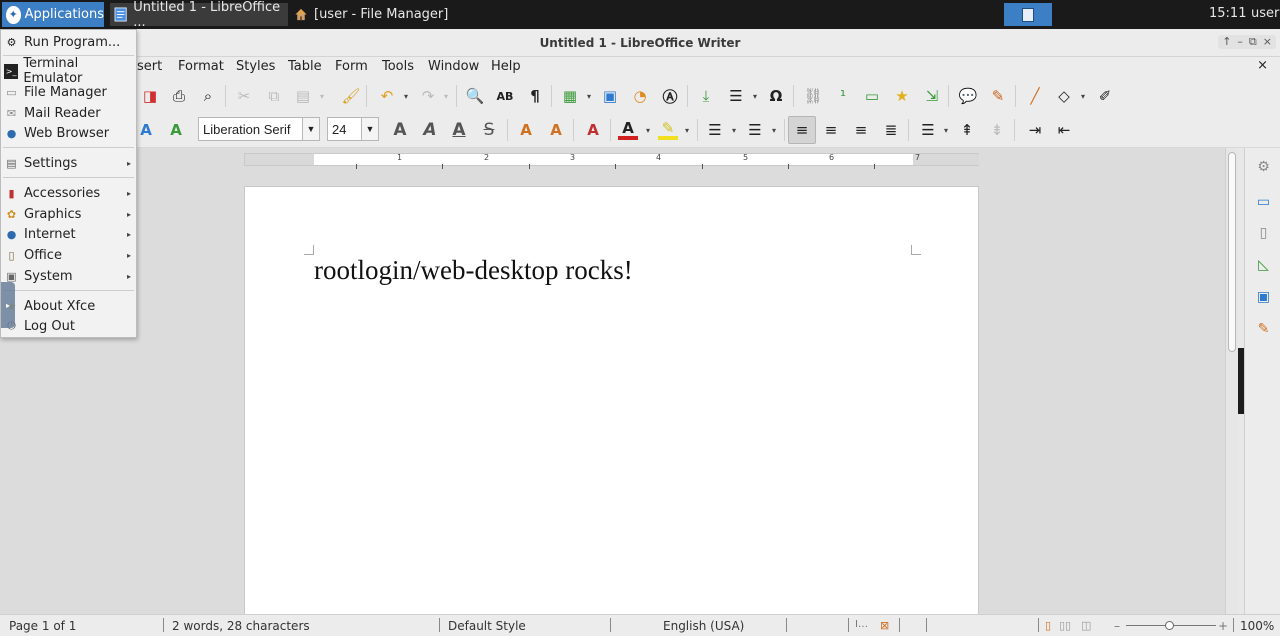 This screenshot has width=1280, height=636. What do you see at coordinates (1263, 232) in the screenshot?
I see `sidebar-page-icon: ▯` at bounding box center [1263, 232].